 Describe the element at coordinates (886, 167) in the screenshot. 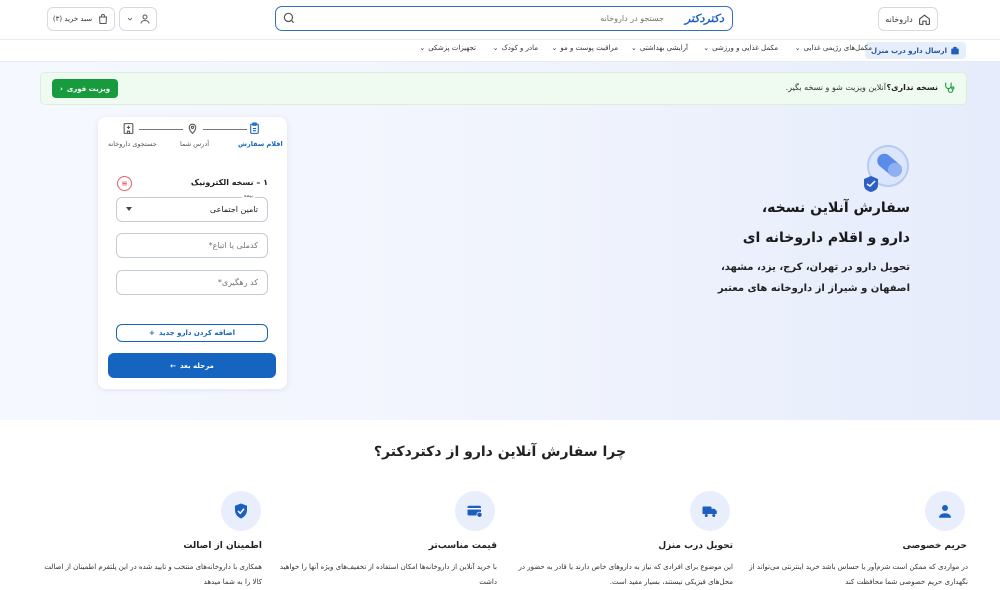

I see `pill-shield-illustration` at that location.